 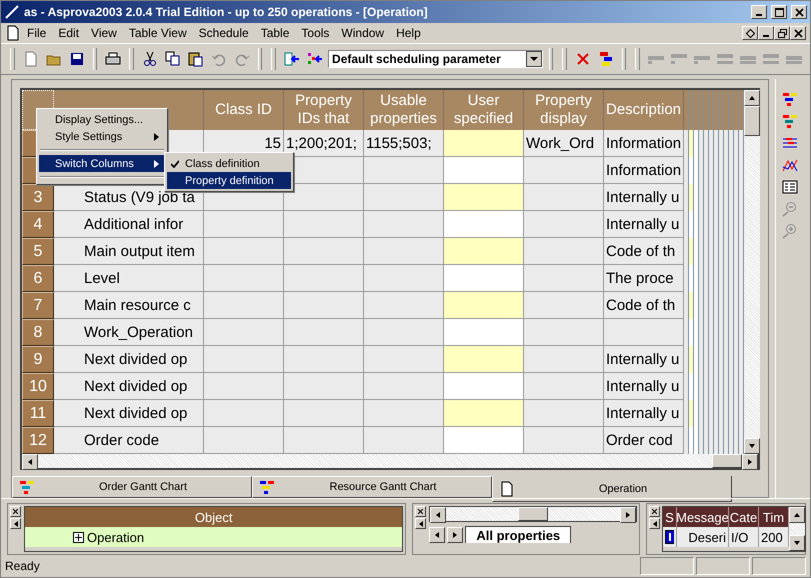 I want to click on table-cell: Deseri, so click(x=703, y=537).